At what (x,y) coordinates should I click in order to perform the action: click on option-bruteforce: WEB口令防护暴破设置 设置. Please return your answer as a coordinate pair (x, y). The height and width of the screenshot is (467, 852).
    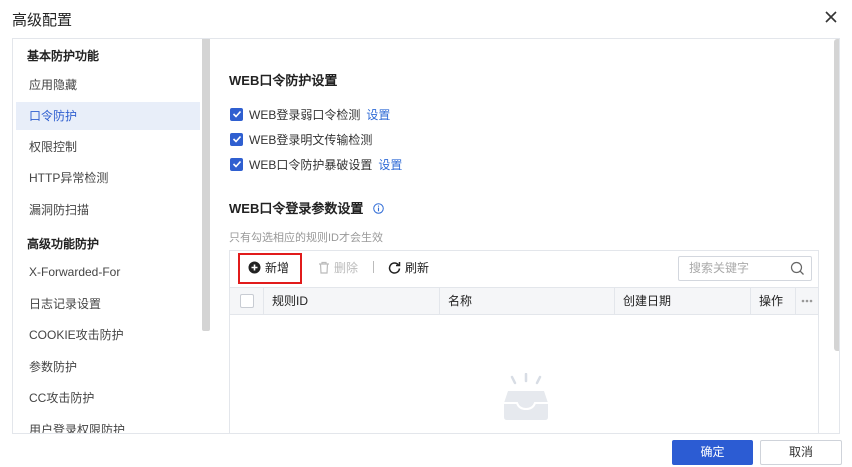
    Looking at the image, I should click on (316, 164).